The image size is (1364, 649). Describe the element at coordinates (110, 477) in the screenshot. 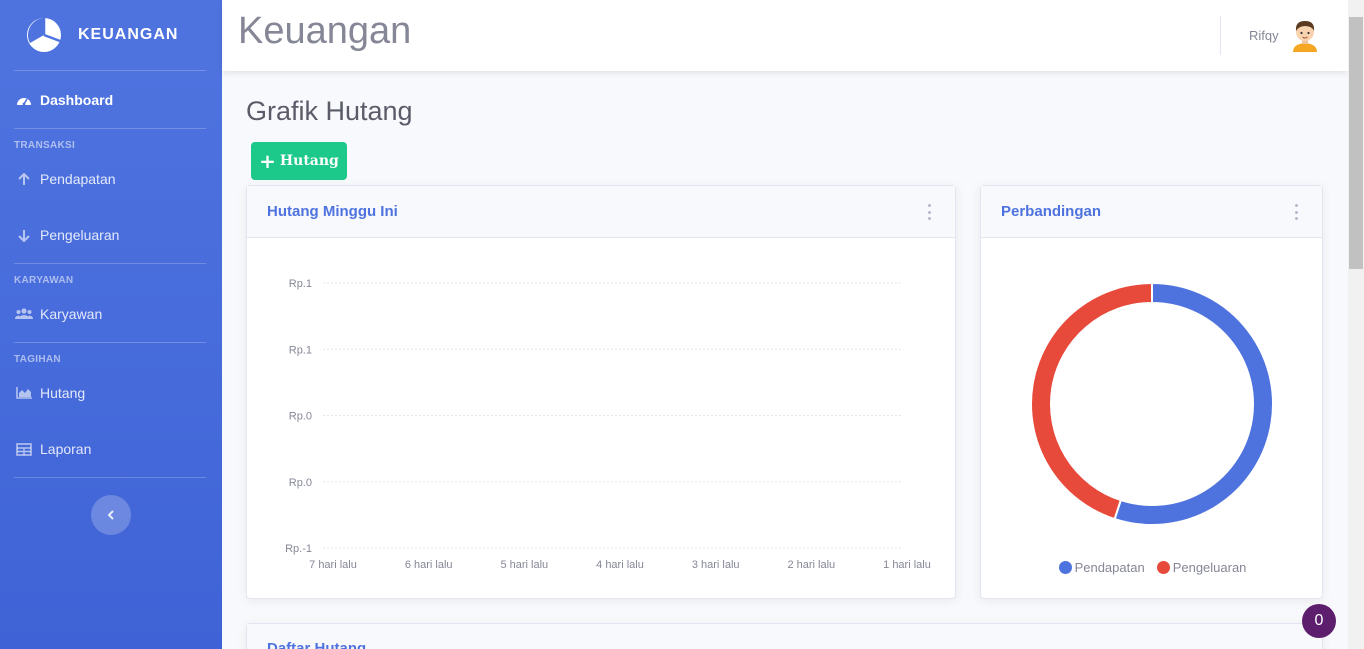

I see `sidebar-divider` at that location.